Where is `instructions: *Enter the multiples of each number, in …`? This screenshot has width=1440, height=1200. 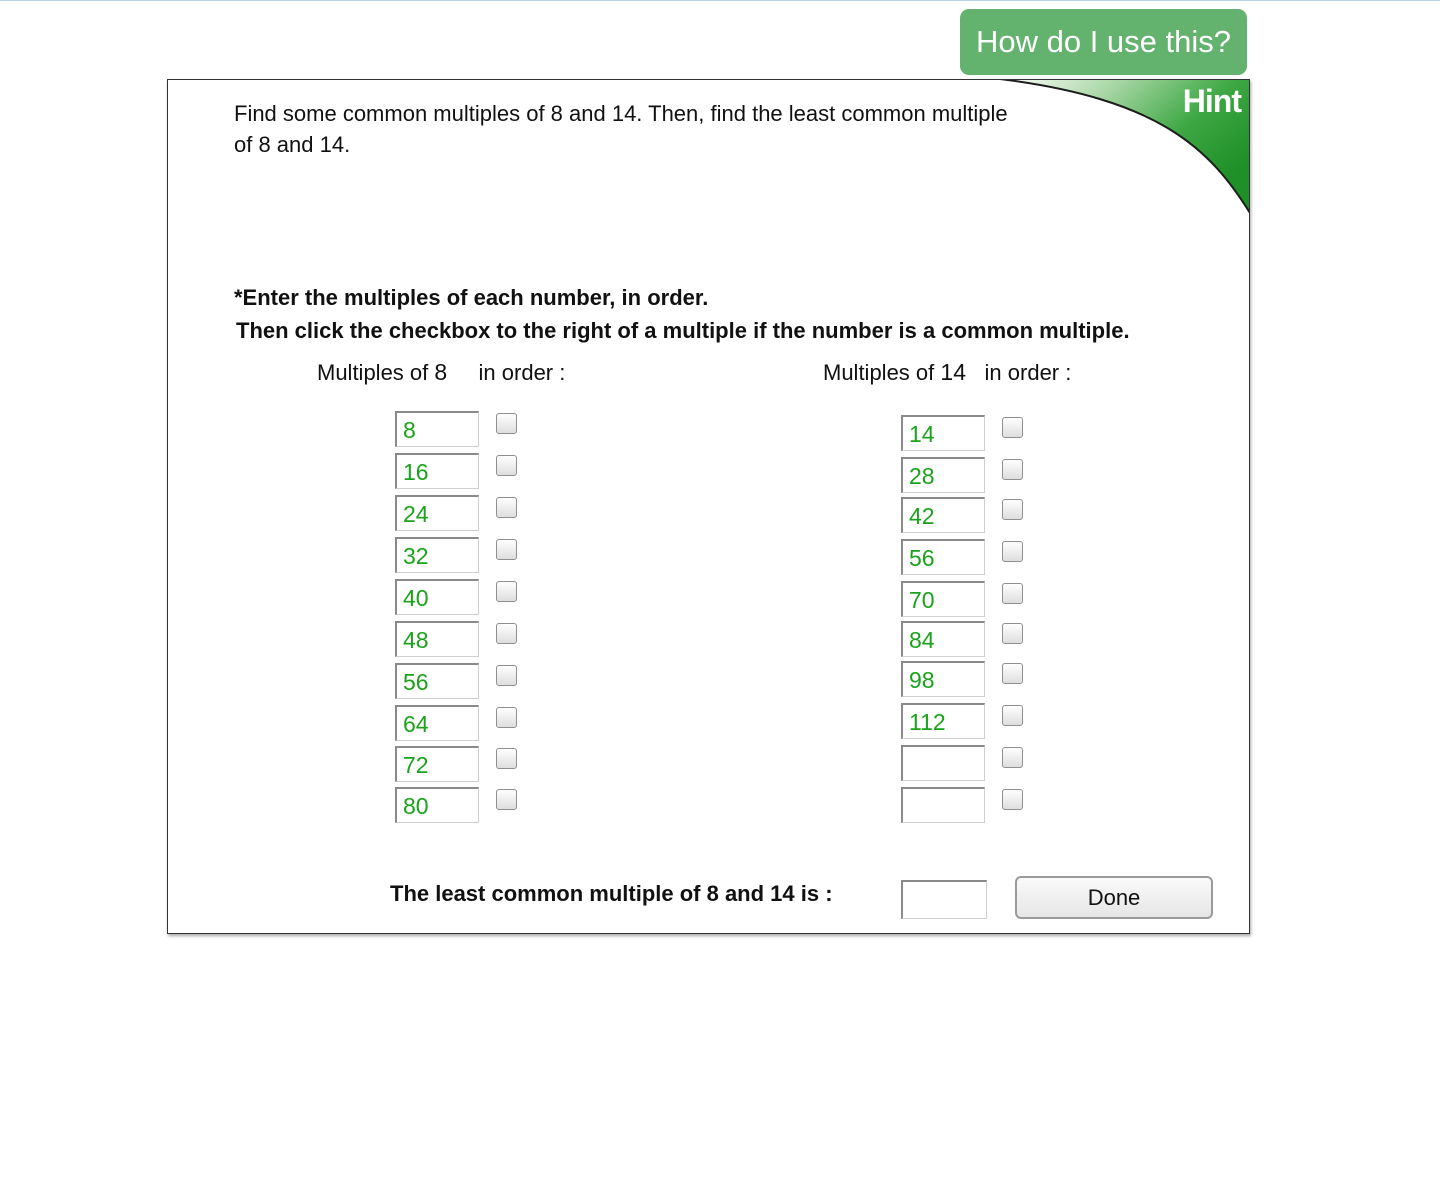
instructions: *Enter the multiples of each number, in … is located at coordinates (682, 314).